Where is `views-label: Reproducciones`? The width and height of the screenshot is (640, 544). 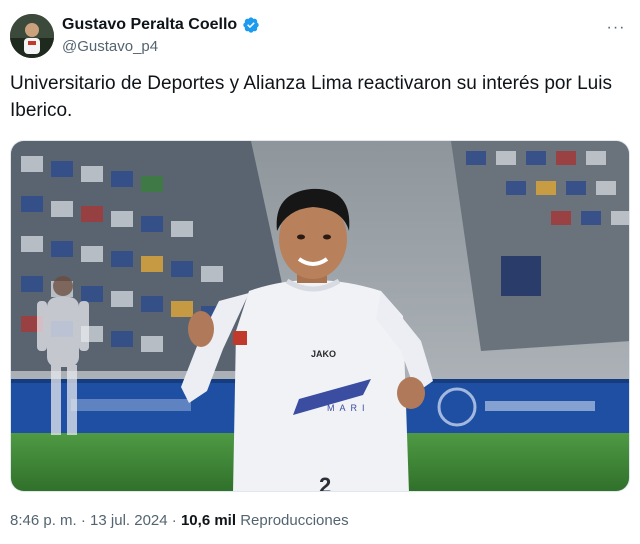 views-label: Reproducciones is located at coordinates (294, 520).